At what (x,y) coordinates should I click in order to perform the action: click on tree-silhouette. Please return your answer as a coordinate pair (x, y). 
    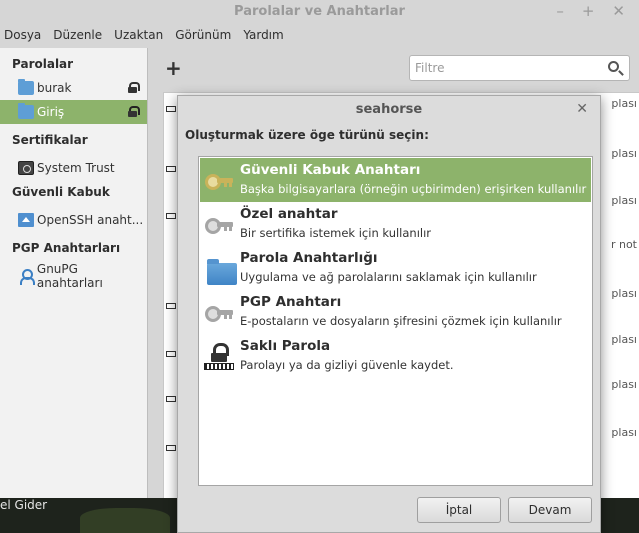
    Looking at the image, I should click on (125, 520).